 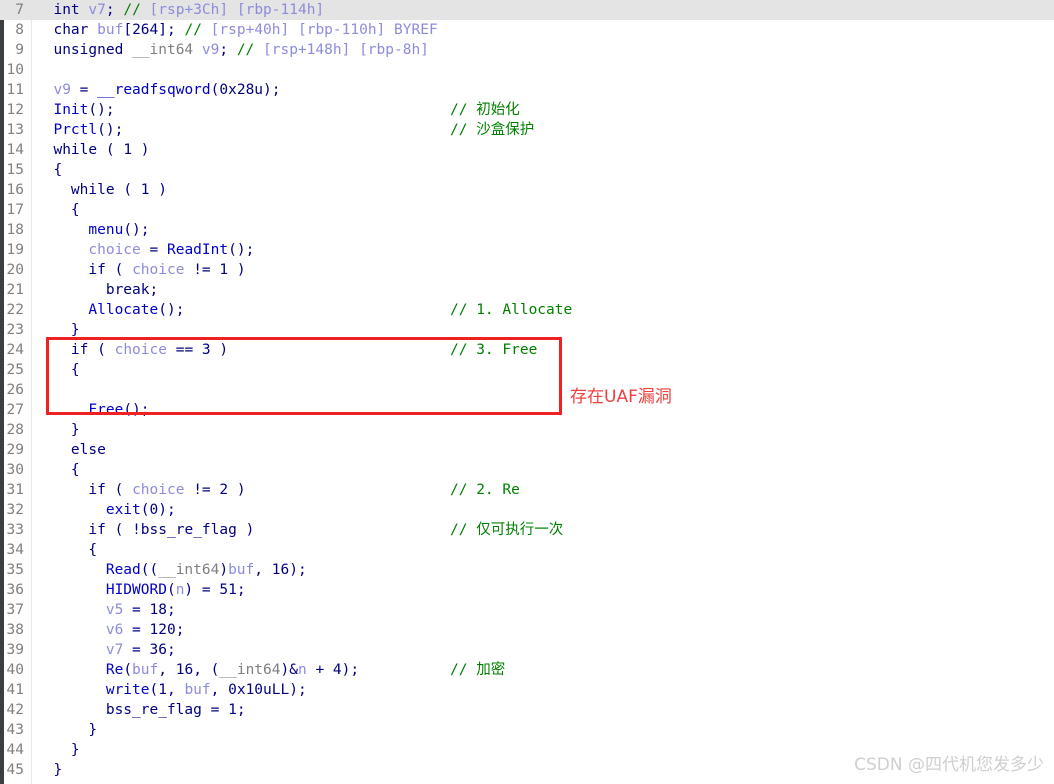 I want to click on inline-comment: // 加密, so click(x=478, y=670).